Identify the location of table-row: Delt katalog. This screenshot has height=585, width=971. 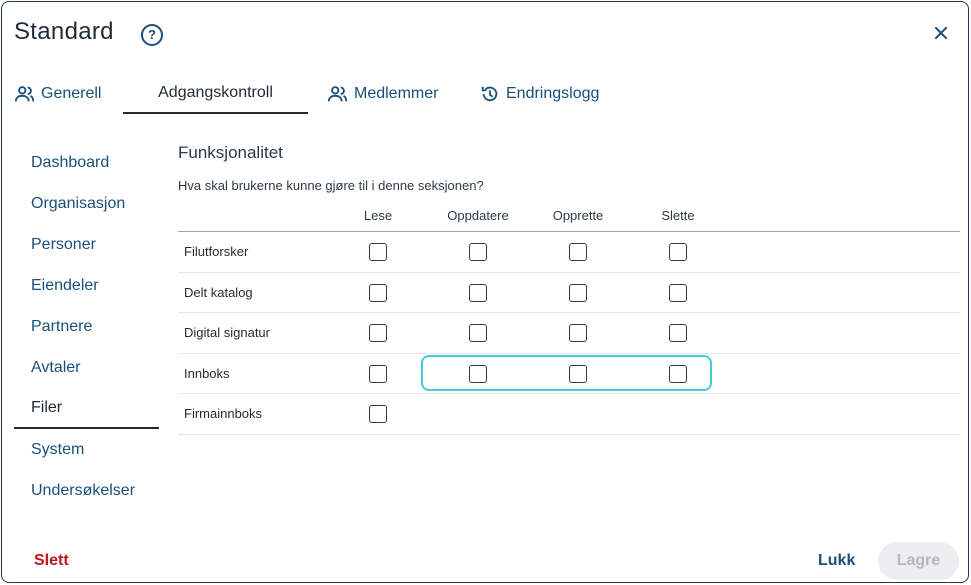
(569, 293).